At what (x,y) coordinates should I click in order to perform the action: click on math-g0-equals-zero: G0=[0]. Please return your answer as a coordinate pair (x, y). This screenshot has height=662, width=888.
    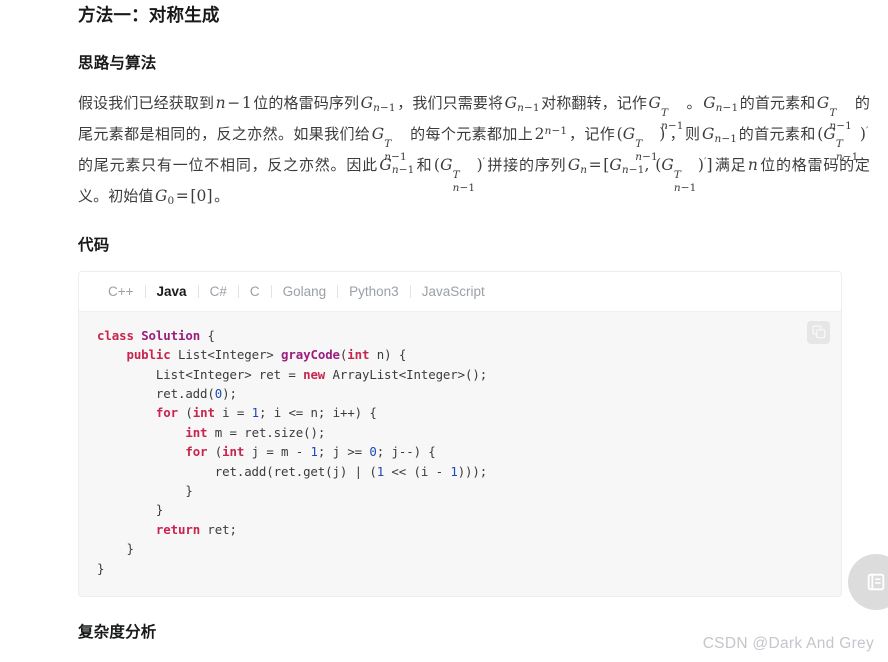
    Looking at the image, I should click on (184, 196).